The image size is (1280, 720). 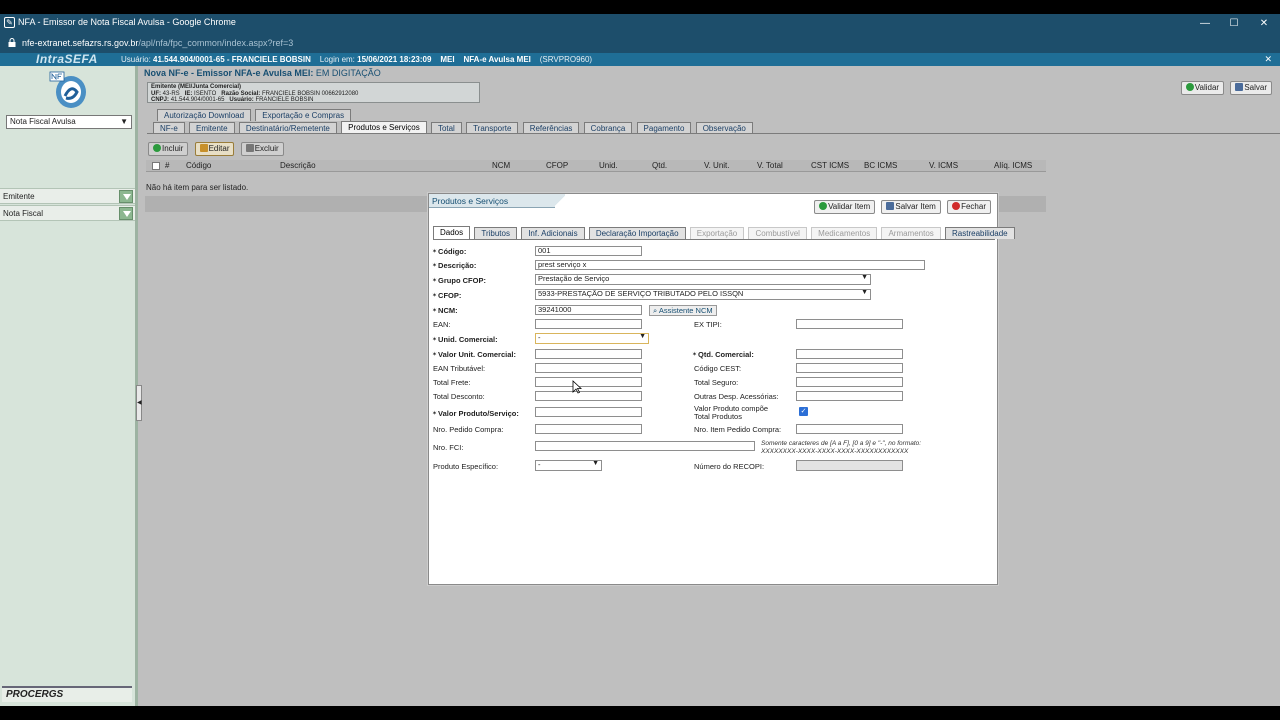 What do you see at coordinates (577, 387) in the screenshot?
I see `mouse-cursor-icon` at bounding box center [577, 387].